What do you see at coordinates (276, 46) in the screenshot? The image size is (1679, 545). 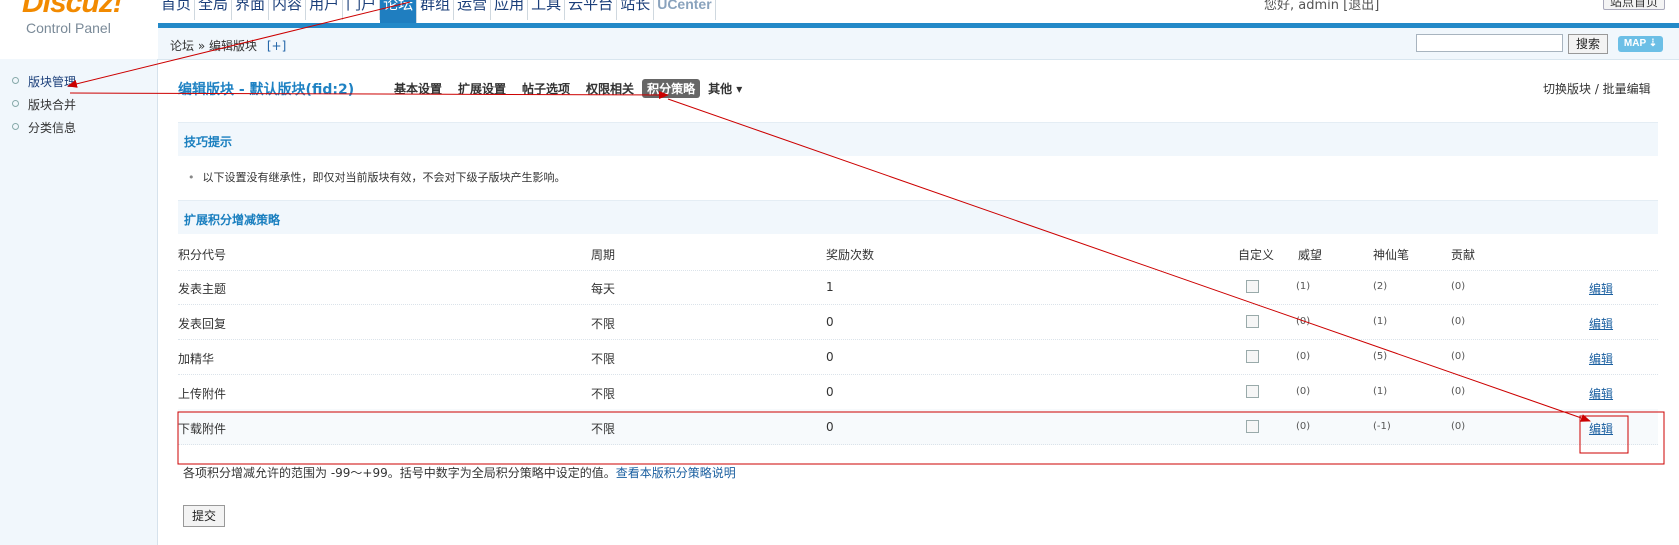 I see `add-shortcut-link: [+]` at bounding box center [276, 46].